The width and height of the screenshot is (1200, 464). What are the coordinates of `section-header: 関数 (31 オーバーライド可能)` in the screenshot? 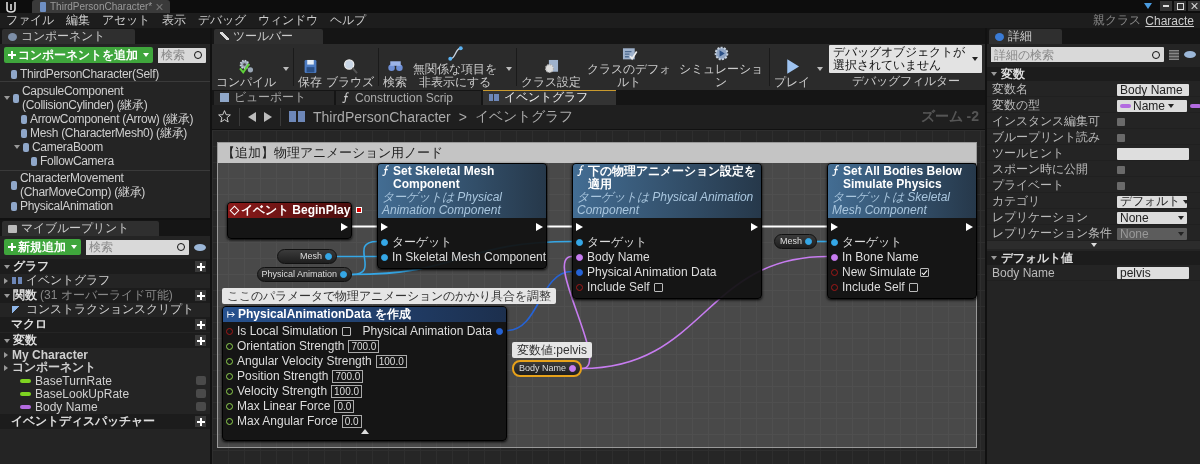 It's located at (105, 295).